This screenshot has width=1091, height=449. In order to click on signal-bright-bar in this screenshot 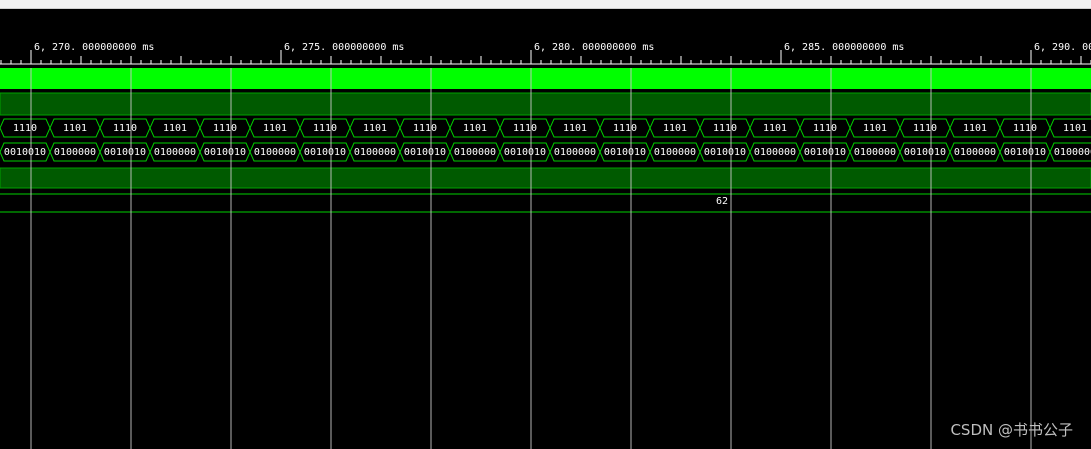, I will do `click(545, 78)`.